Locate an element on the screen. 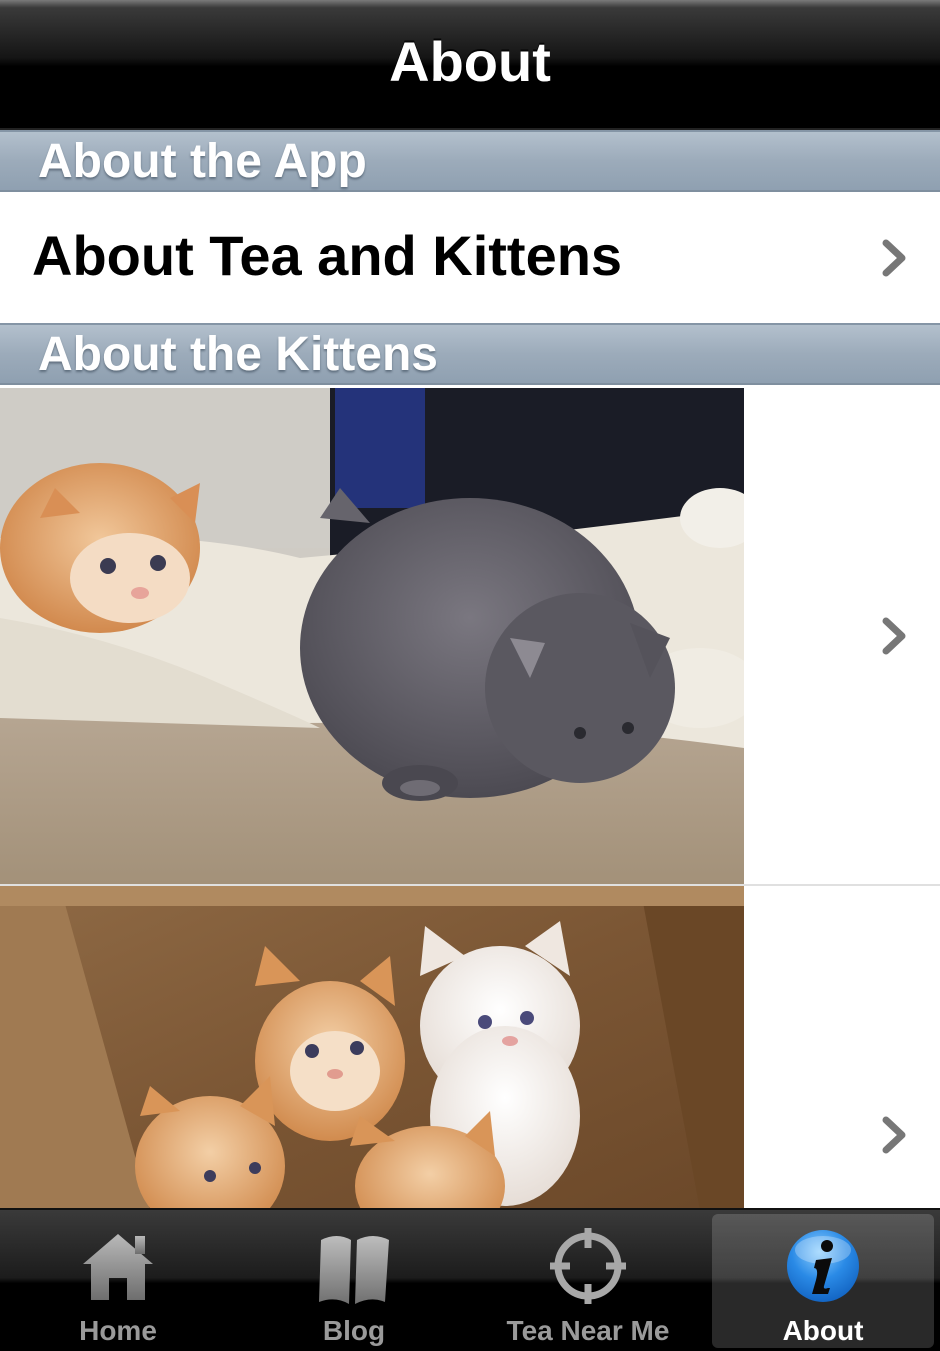  row-label: About Tea and Kittens is located at coordinates (327, 255).